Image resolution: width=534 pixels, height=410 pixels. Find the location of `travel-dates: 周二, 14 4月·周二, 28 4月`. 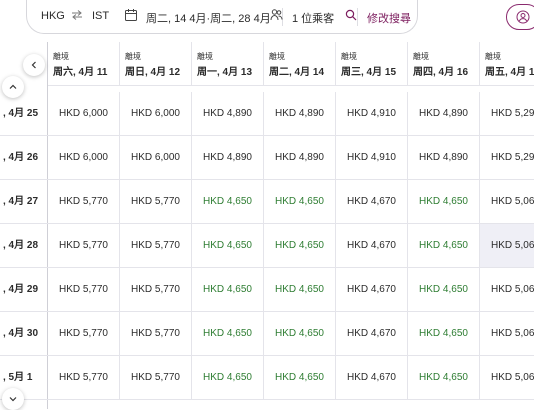

travel-dates: 周二, 14 4月·周二, 28 4月 is located at coordinates (208, 18).